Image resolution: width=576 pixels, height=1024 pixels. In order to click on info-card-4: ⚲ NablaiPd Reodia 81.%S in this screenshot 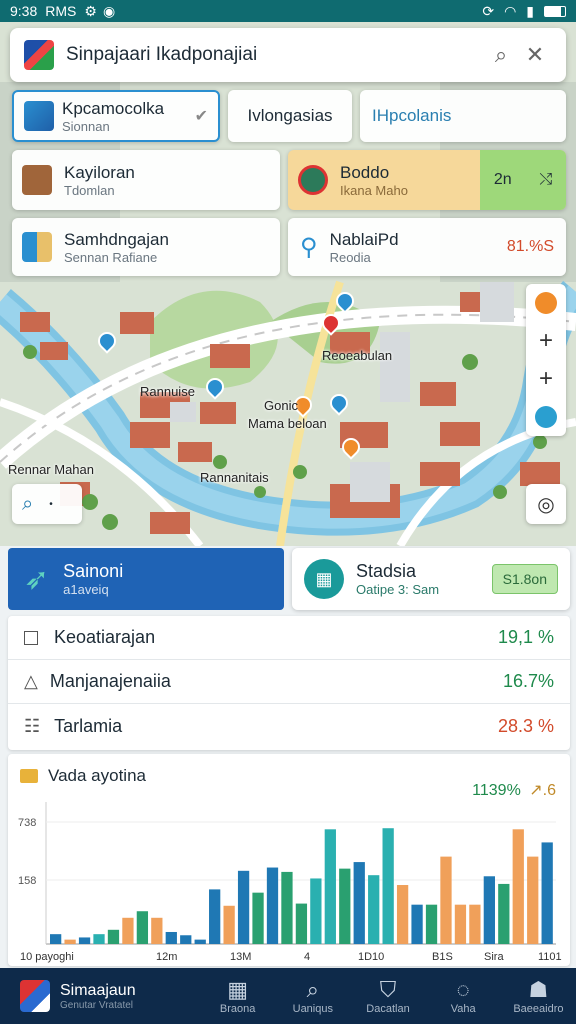, I will do `click(427, 247)`.